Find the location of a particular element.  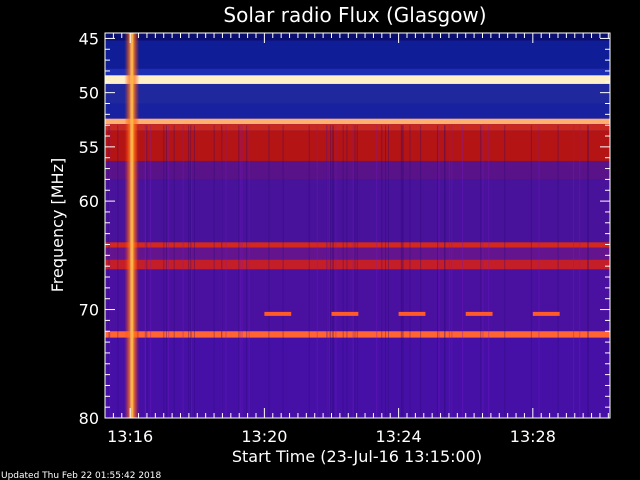

updated-timestamp: Updated Thu Feb 22 01:55:42 2018 is located at coordinates (81, 475).